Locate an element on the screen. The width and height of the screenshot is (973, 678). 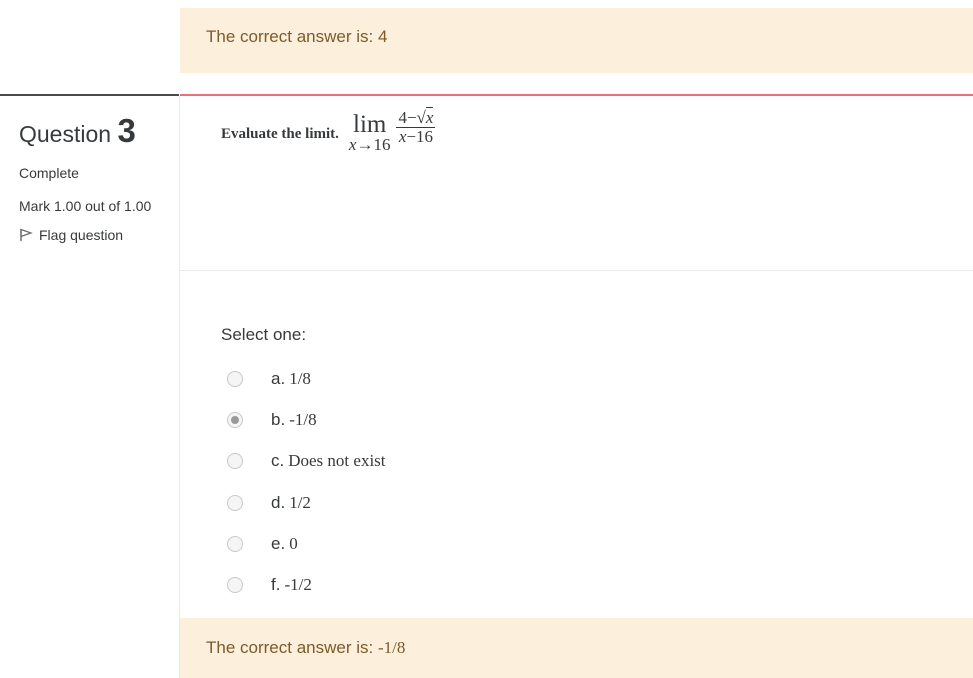
radio-f is located at coordinates (235, 585).